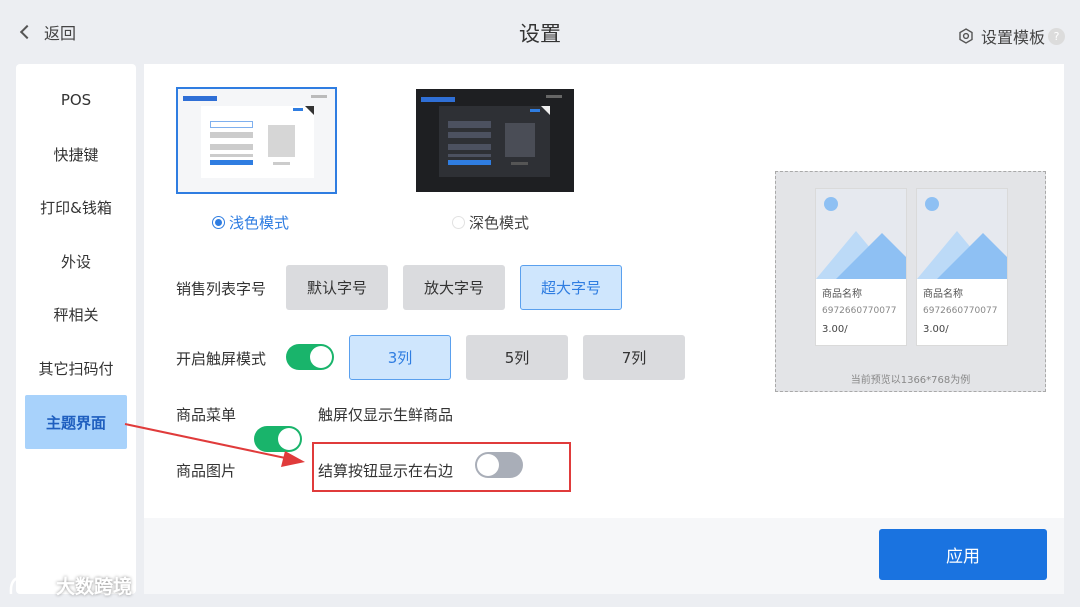 This screenshot has width=1080, height=607. I want to click on font-size-large-button: 放大字号, so click(454, 287).